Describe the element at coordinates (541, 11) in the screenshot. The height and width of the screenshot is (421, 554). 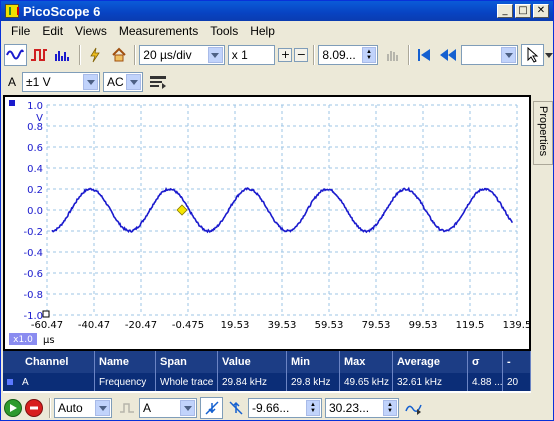
I see `close-button: ✕` at that location.